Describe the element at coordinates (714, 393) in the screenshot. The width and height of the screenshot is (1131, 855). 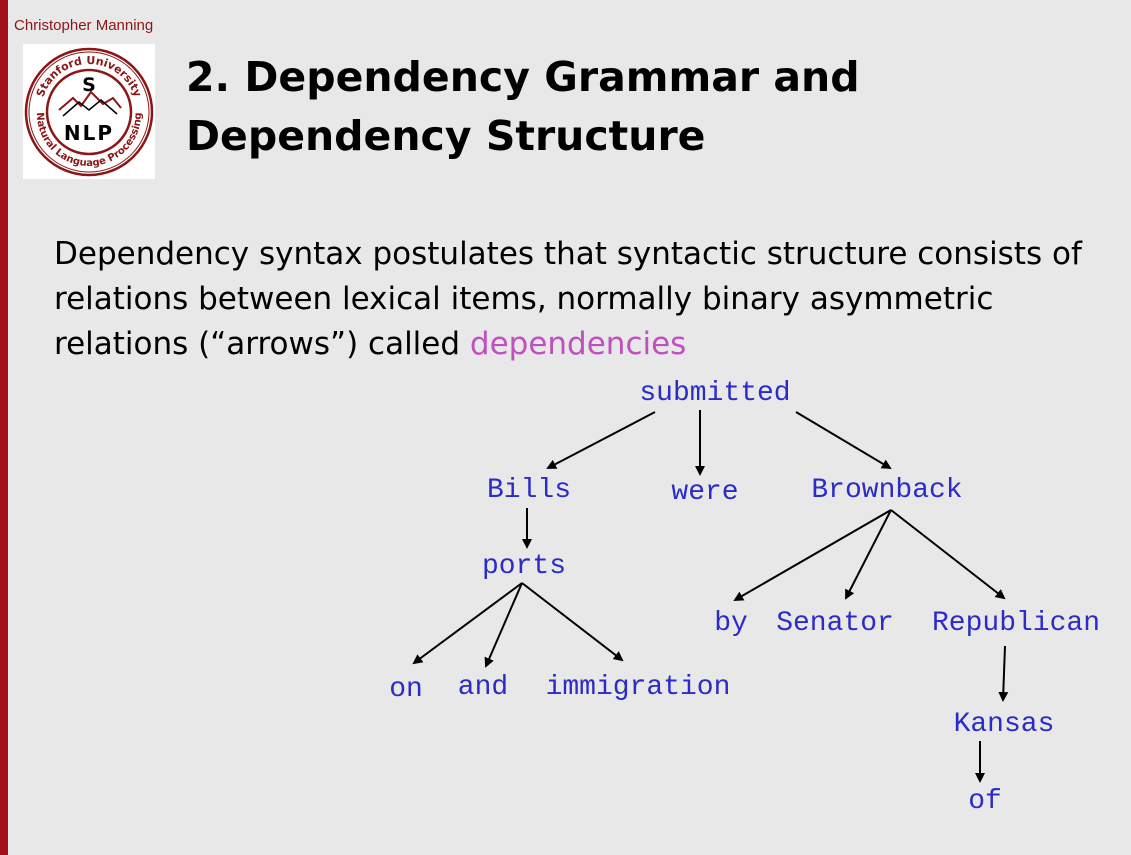
I see `word-submitted: submitted` at that location.